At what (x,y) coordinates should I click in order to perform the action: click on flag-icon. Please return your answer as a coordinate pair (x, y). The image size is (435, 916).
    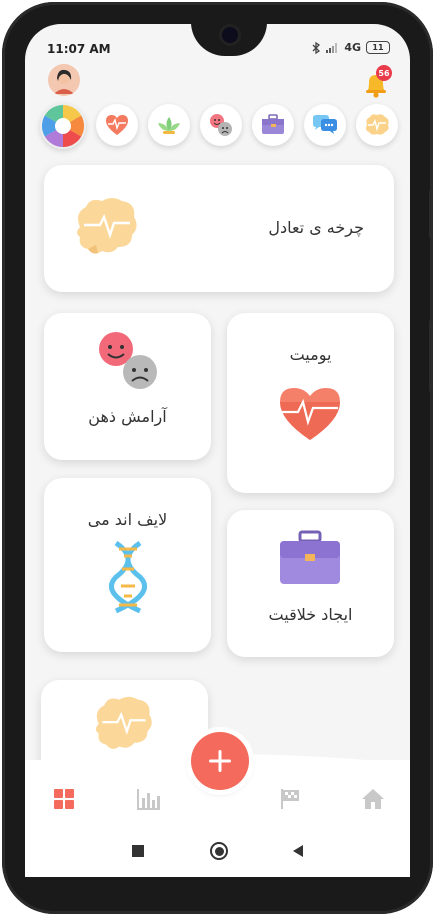
    Looking at the image, I should click on (290, 799).